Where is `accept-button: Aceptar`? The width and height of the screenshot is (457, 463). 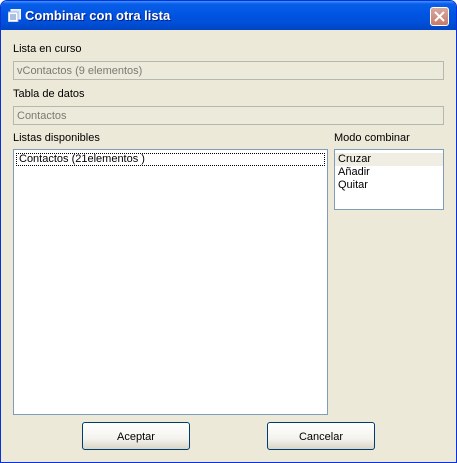 accept-button: Aceptar is located at coordinates (136, 436).